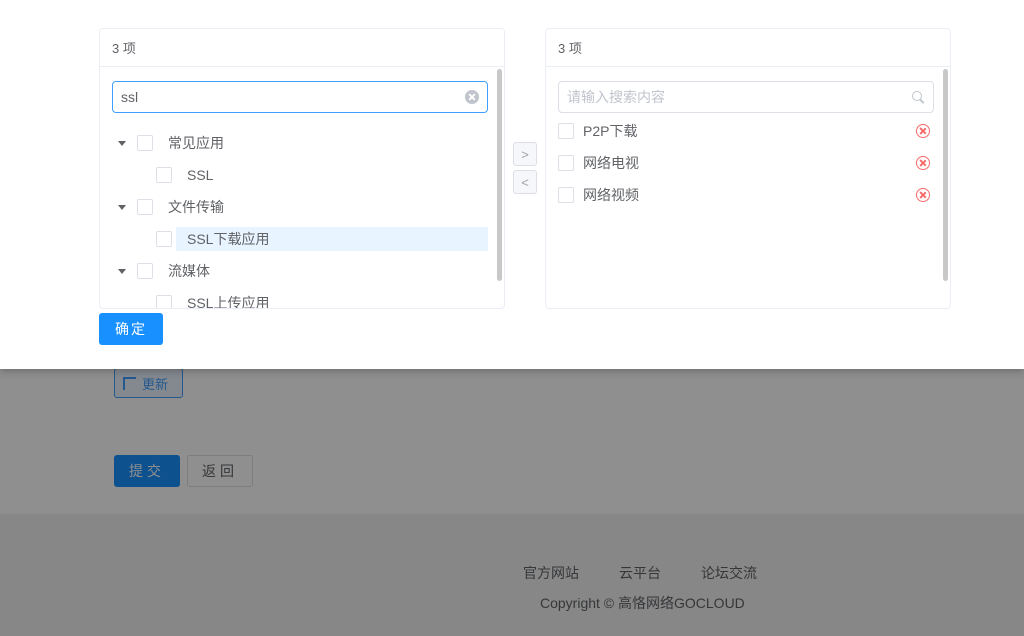  I want to click on tree-node-streaming: 流媒体, so click(300, 271).